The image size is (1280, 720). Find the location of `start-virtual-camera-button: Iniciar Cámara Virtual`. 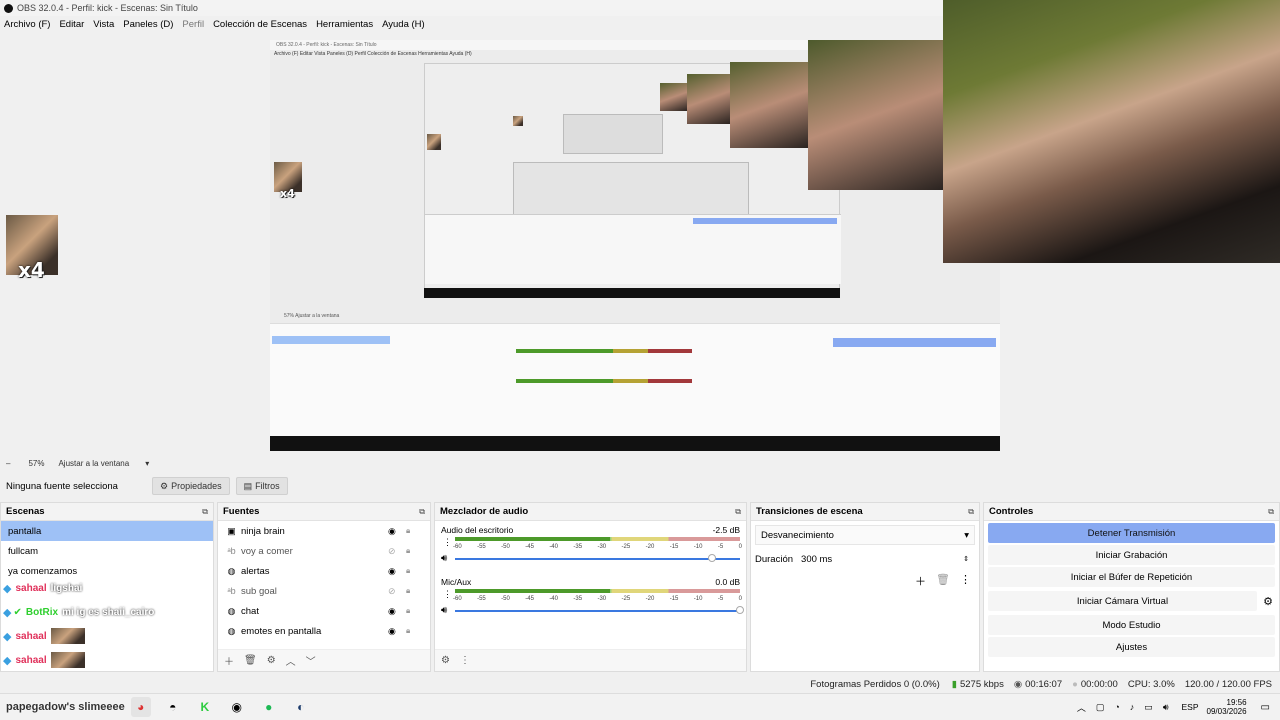

start-virtual-camera-button: Iniciar Cámara Virtual is located at coordinates (1122, 601).